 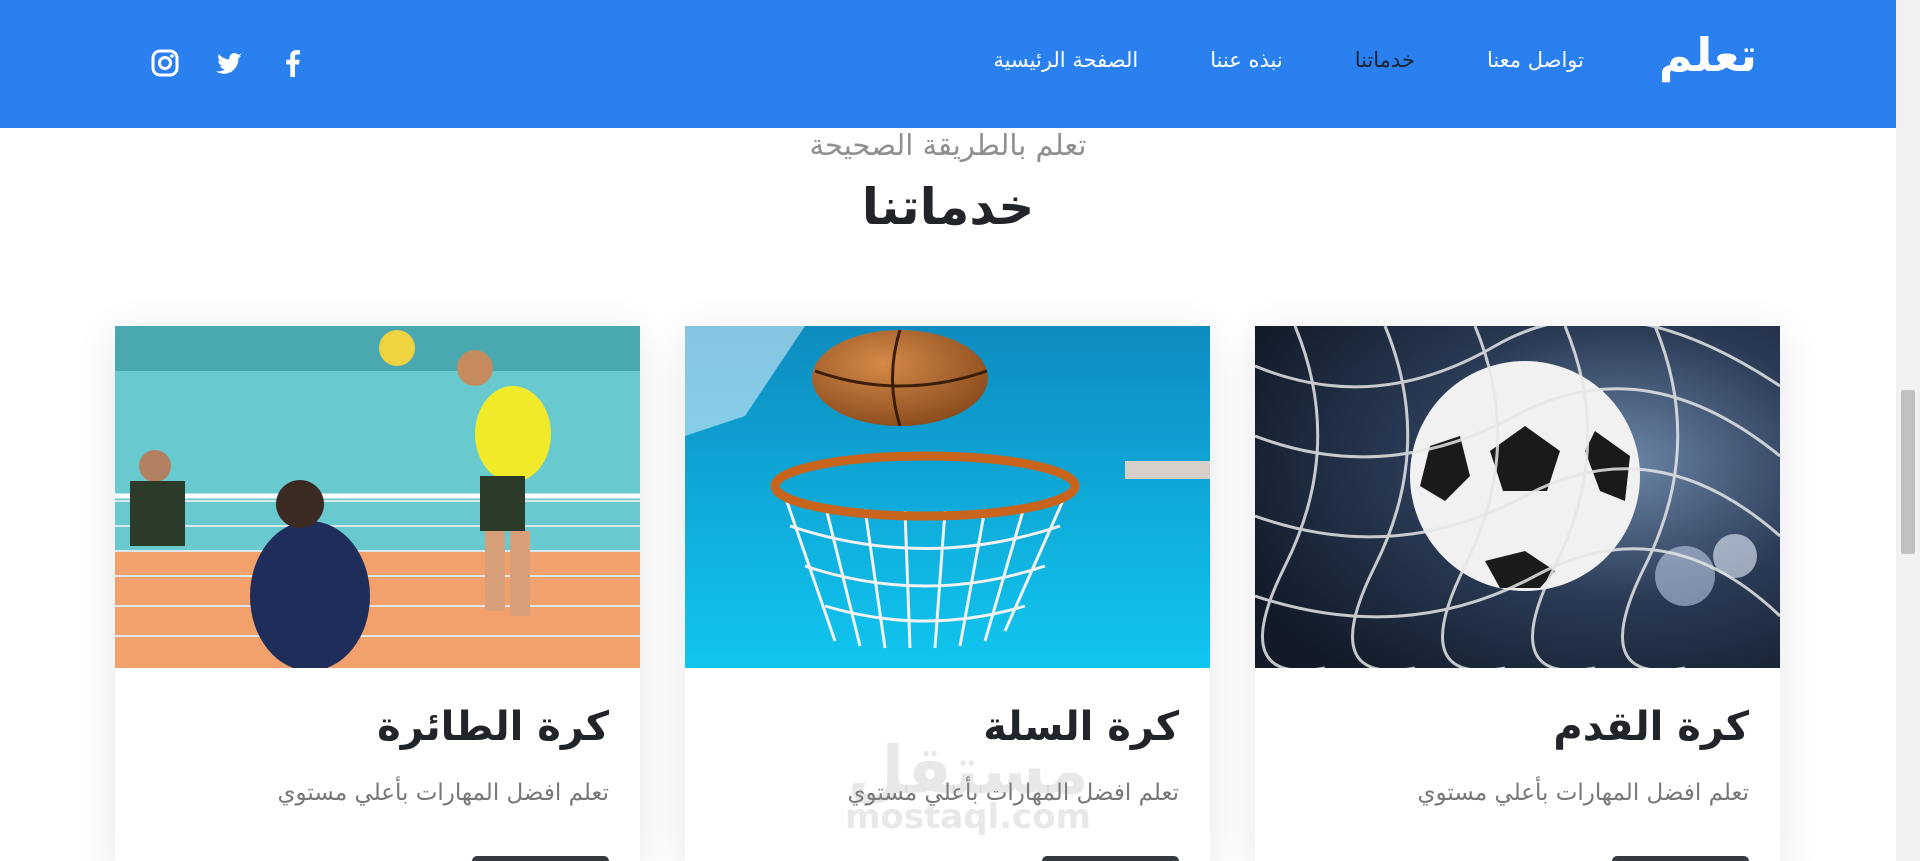 What do you see at coordinates (1583, 755) in the screenshot?
I see `card-body: كرة القدم تعلم افضل المهارات بأعلي مستوي` at bounding box center [1583, 755].